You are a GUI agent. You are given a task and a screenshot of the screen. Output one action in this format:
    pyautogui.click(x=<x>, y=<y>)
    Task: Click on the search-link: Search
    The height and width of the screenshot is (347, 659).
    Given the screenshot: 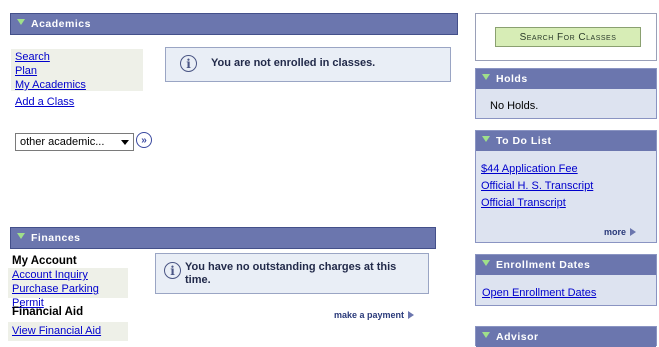 What is the action you would take?
    pyautogui.click(x=32, y=57)
    